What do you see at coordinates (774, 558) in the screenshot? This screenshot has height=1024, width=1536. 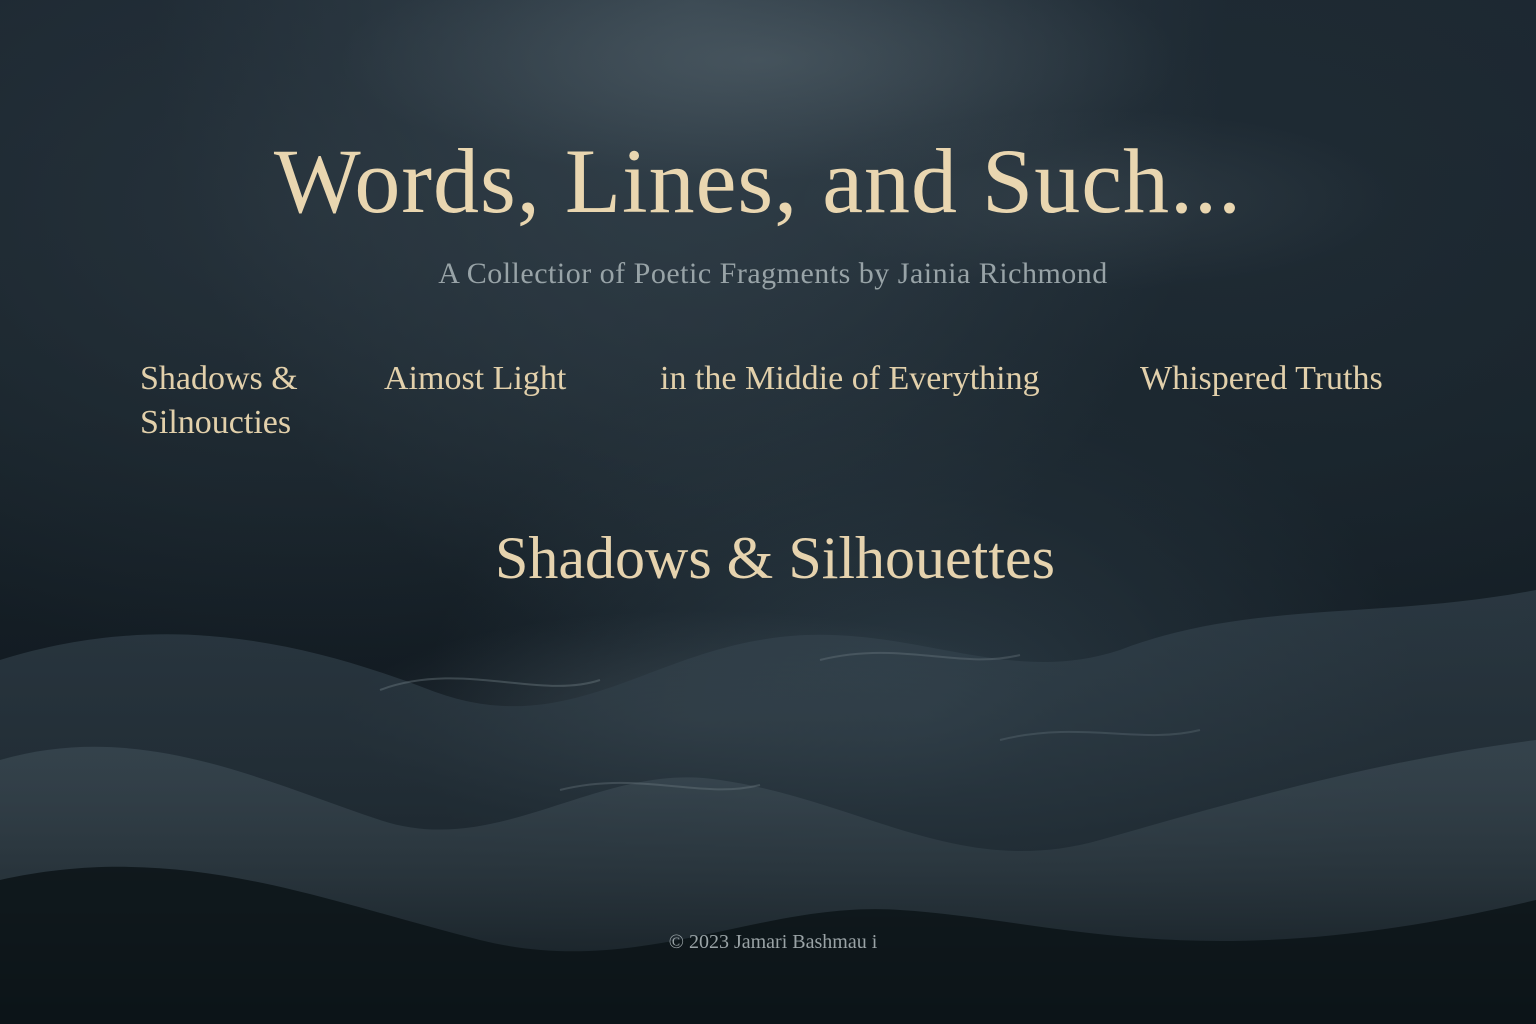 I see `section-title: Shadows & Silhouettes` at bounding box center [774, 558].